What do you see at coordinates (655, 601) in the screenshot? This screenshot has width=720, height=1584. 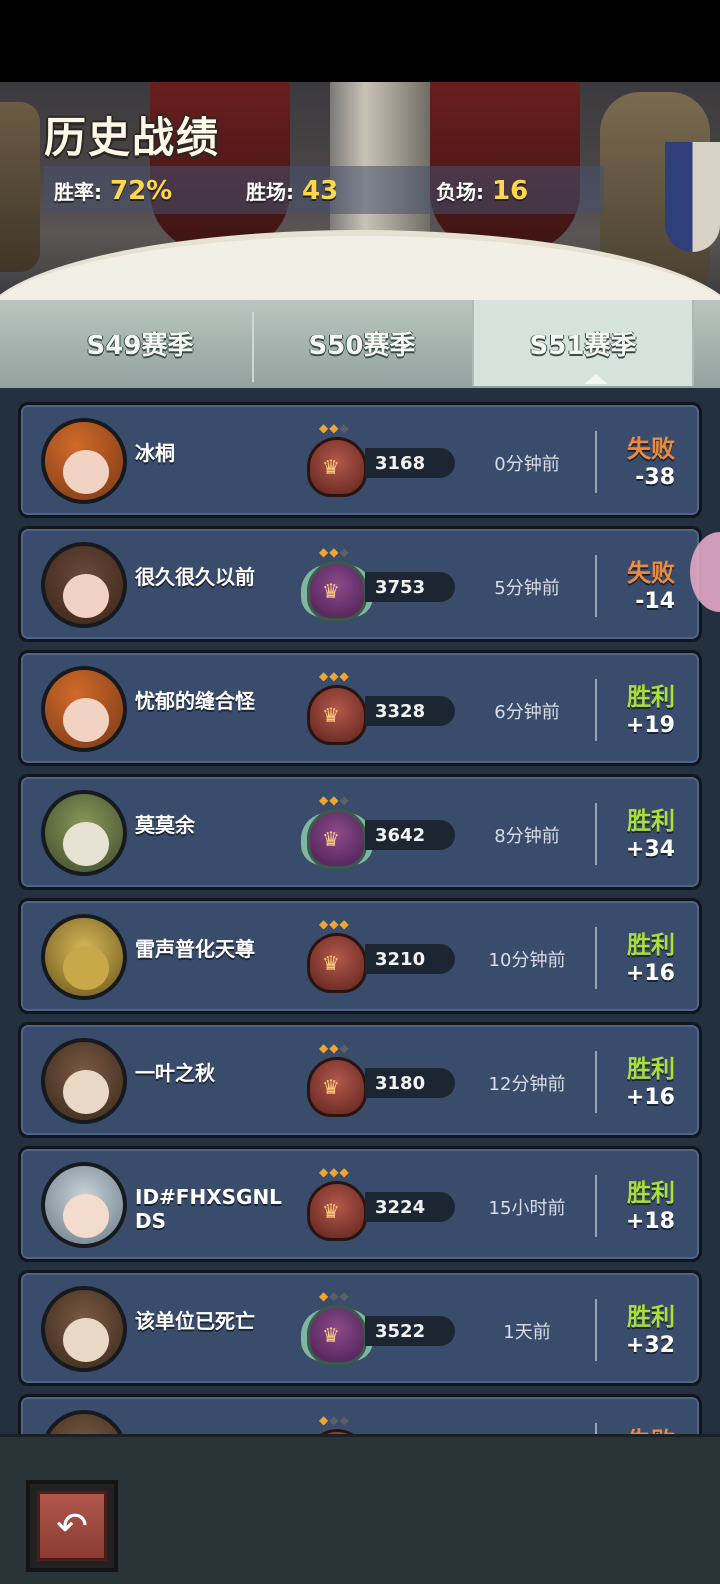 I see `score-delta: -14` at bounding box center [655, 601].